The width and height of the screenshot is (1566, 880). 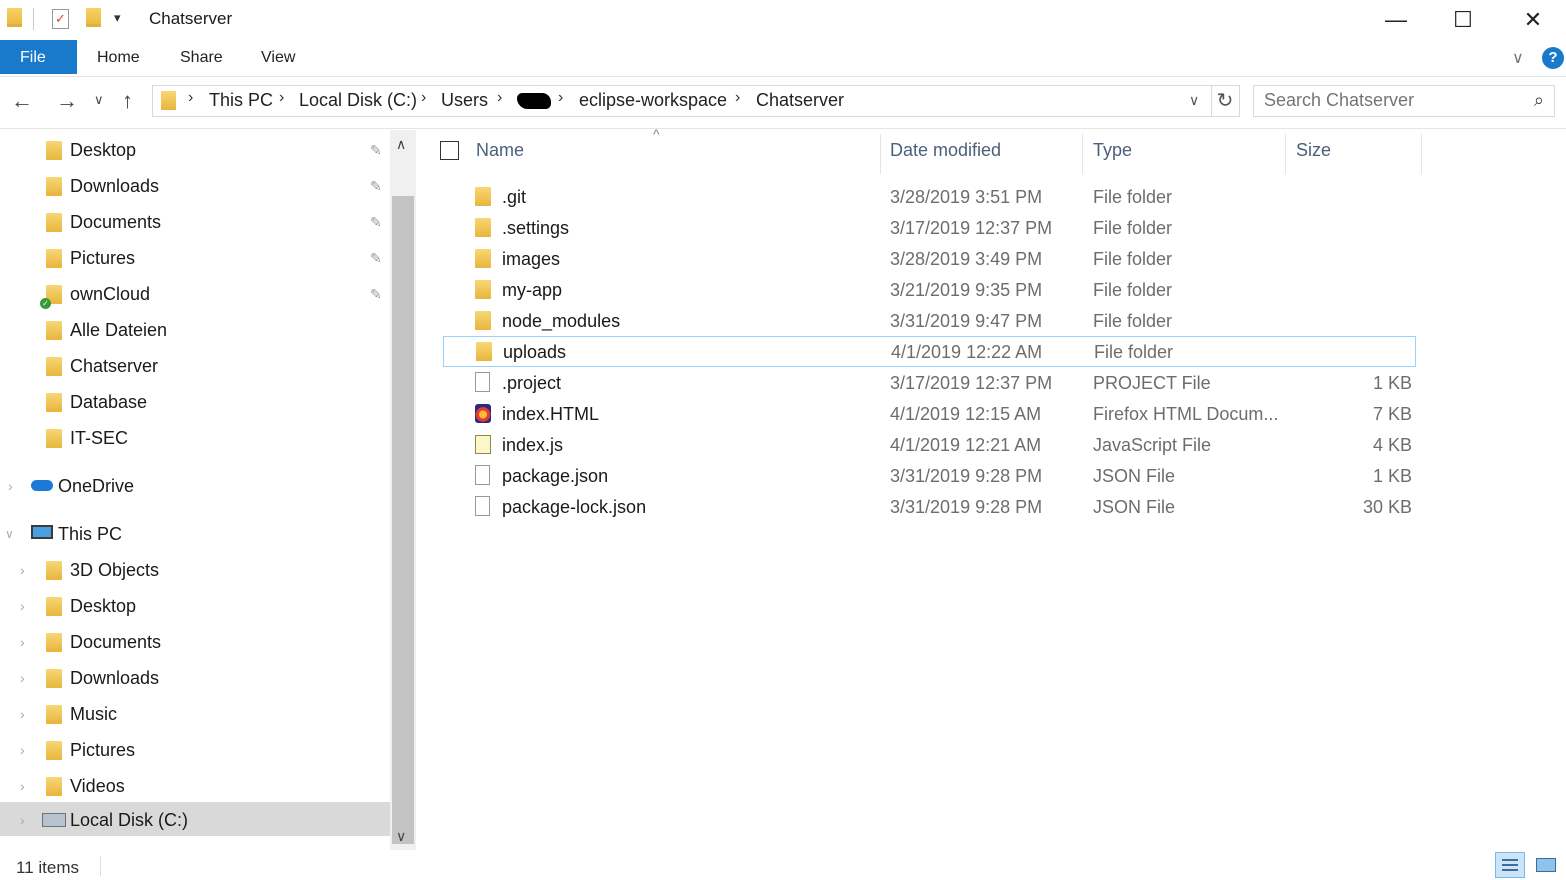 I want to click on breadcrumb-chatserver: Chatserver, so click(x=800, y=100).